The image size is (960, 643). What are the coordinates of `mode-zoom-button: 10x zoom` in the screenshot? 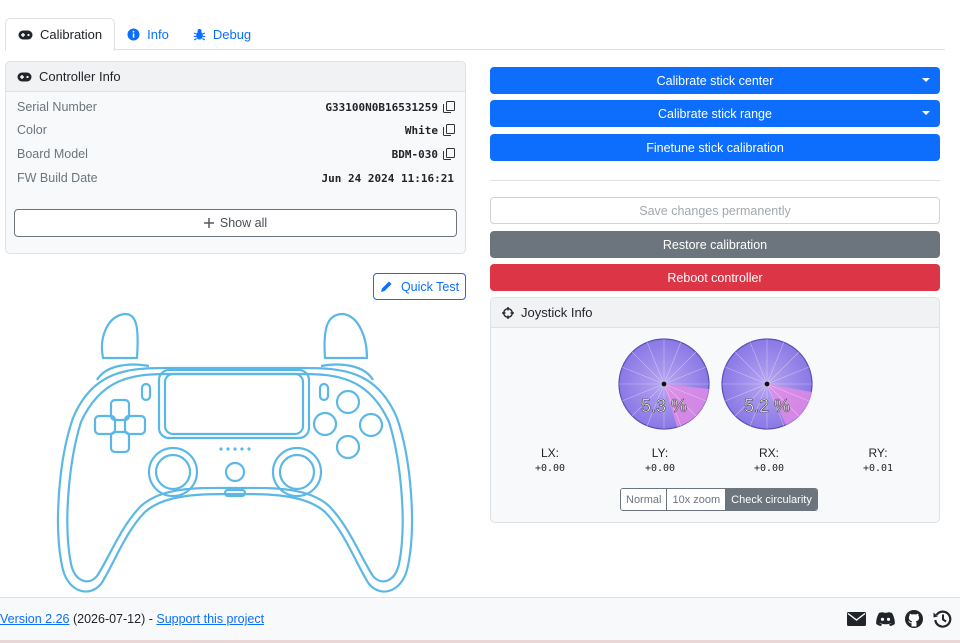 It's located at (697, 499).